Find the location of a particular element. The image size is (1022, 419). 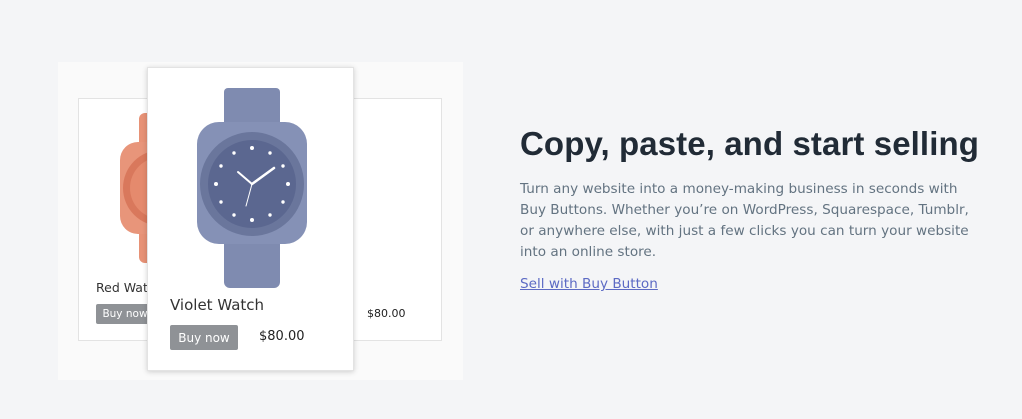

product-price-violet: $80.00 is located at coordinates (282, 336).